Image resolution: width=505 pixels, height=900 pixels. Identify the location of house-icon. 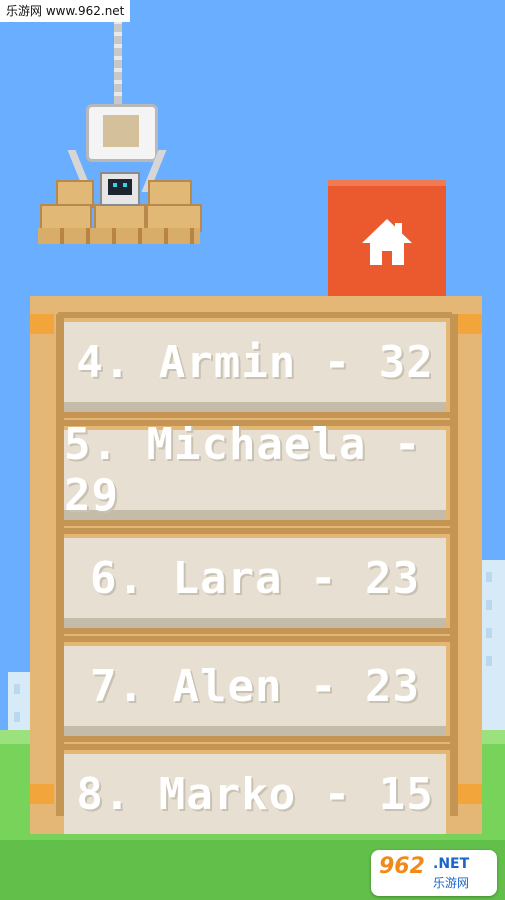
(387, 242).